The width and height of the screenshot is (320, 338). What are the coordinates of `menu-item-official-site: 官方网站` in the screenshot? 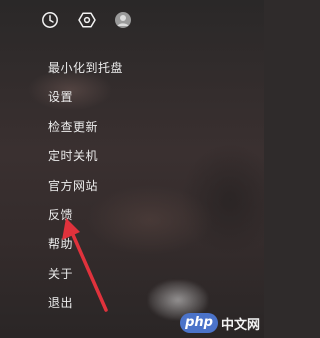 It's located at (100, 186).